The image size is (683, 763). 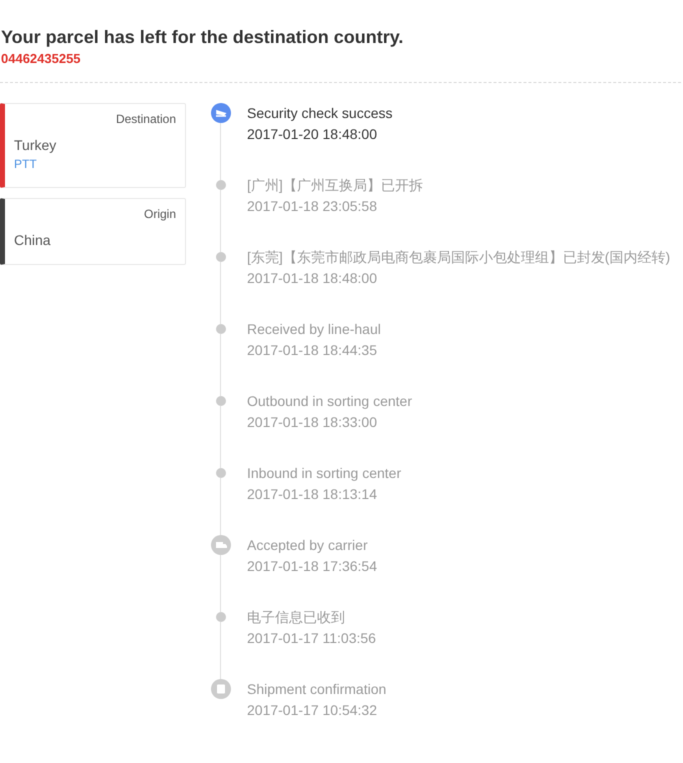 I want to click on event-time: 2017-01-17 11:03:56, so click(x=311, y=638).